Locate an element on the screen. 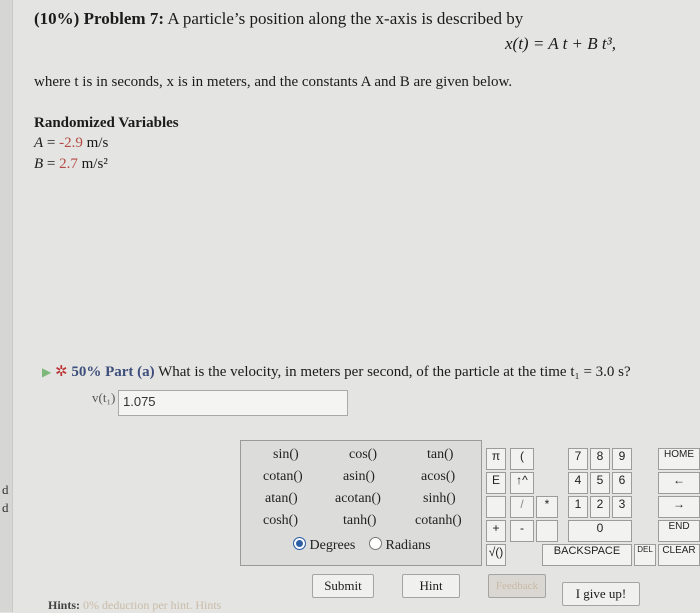  fn-cotan: cotan() is located at coordinates (283, 477).